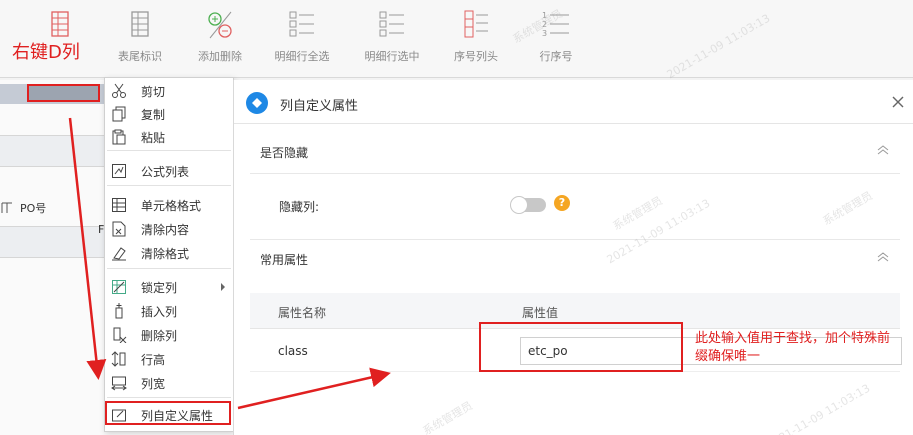  I want to click on submenu-arrow-icon, so click(223, 287).